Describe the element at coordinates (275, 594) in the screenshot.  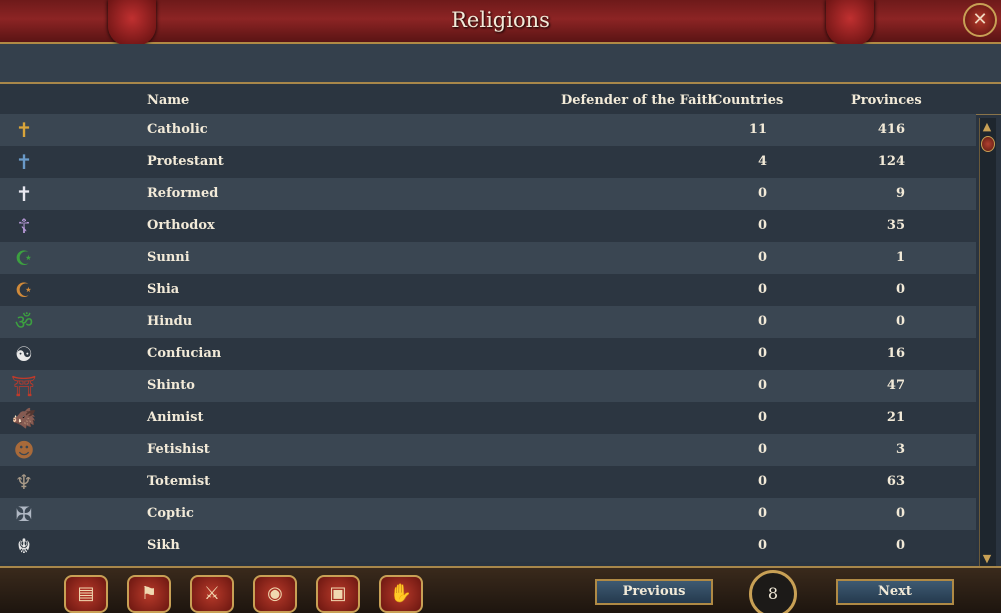
I see `coins-icon: ◉` at that location.